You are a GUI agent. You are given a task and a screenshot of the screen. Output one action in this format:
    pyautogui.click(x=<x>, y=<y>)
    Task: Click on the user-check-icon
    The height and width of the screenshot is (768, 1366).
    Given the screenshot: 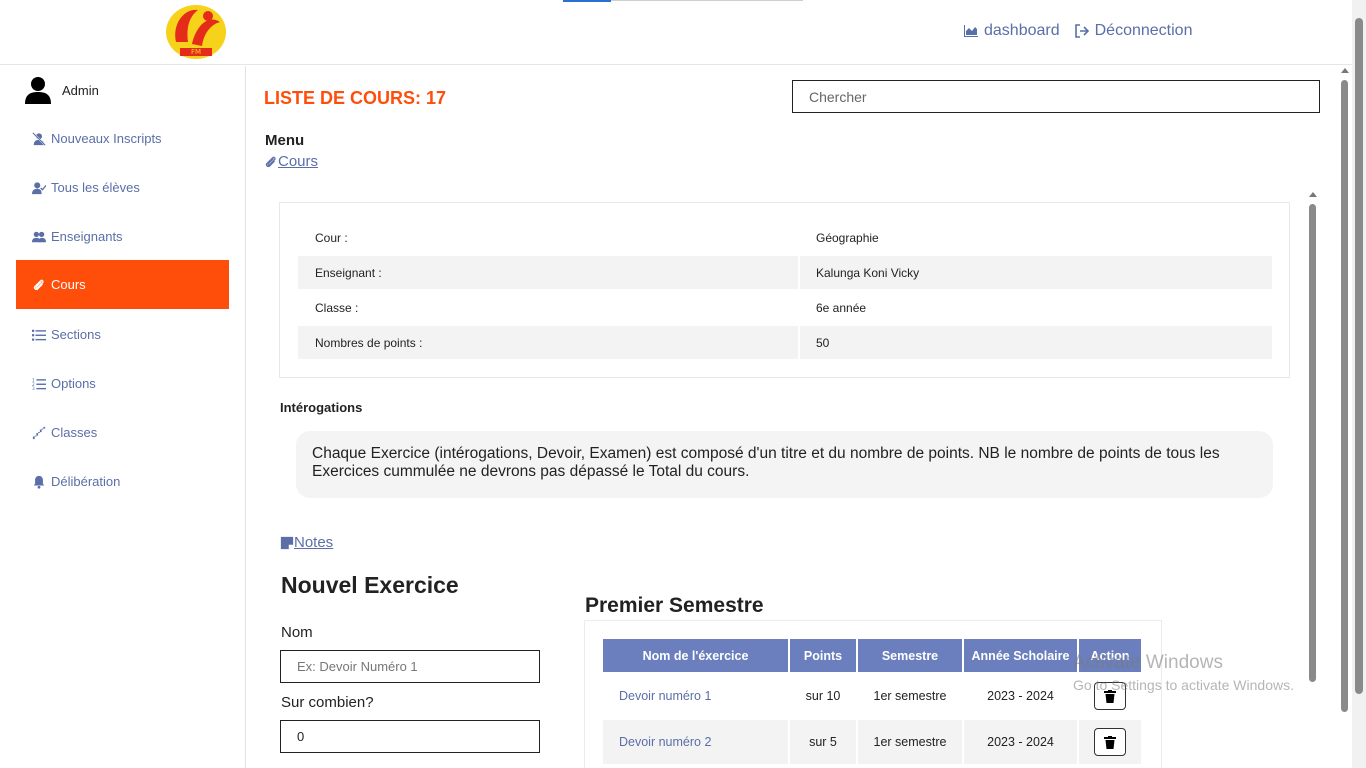 What is the action you would take?
    pyautogui.click(x=39, y=187)
    